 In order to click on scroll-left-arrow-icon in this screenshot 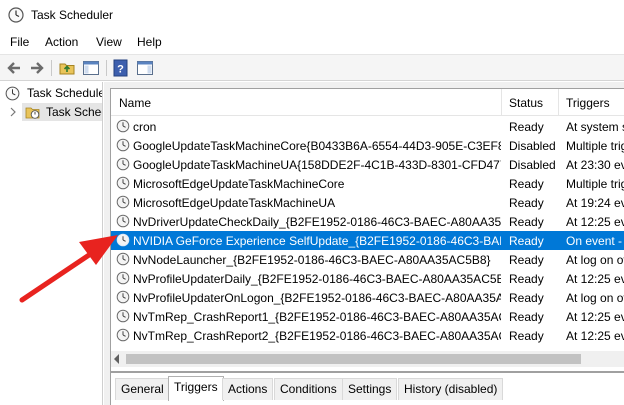, I will do `click(116, 359)`.